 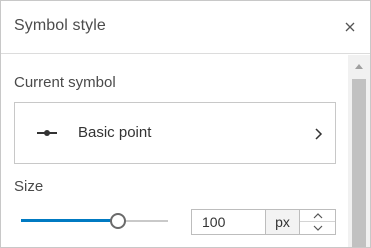 I want to click on slider-thumb, so click(x=118, y=221).